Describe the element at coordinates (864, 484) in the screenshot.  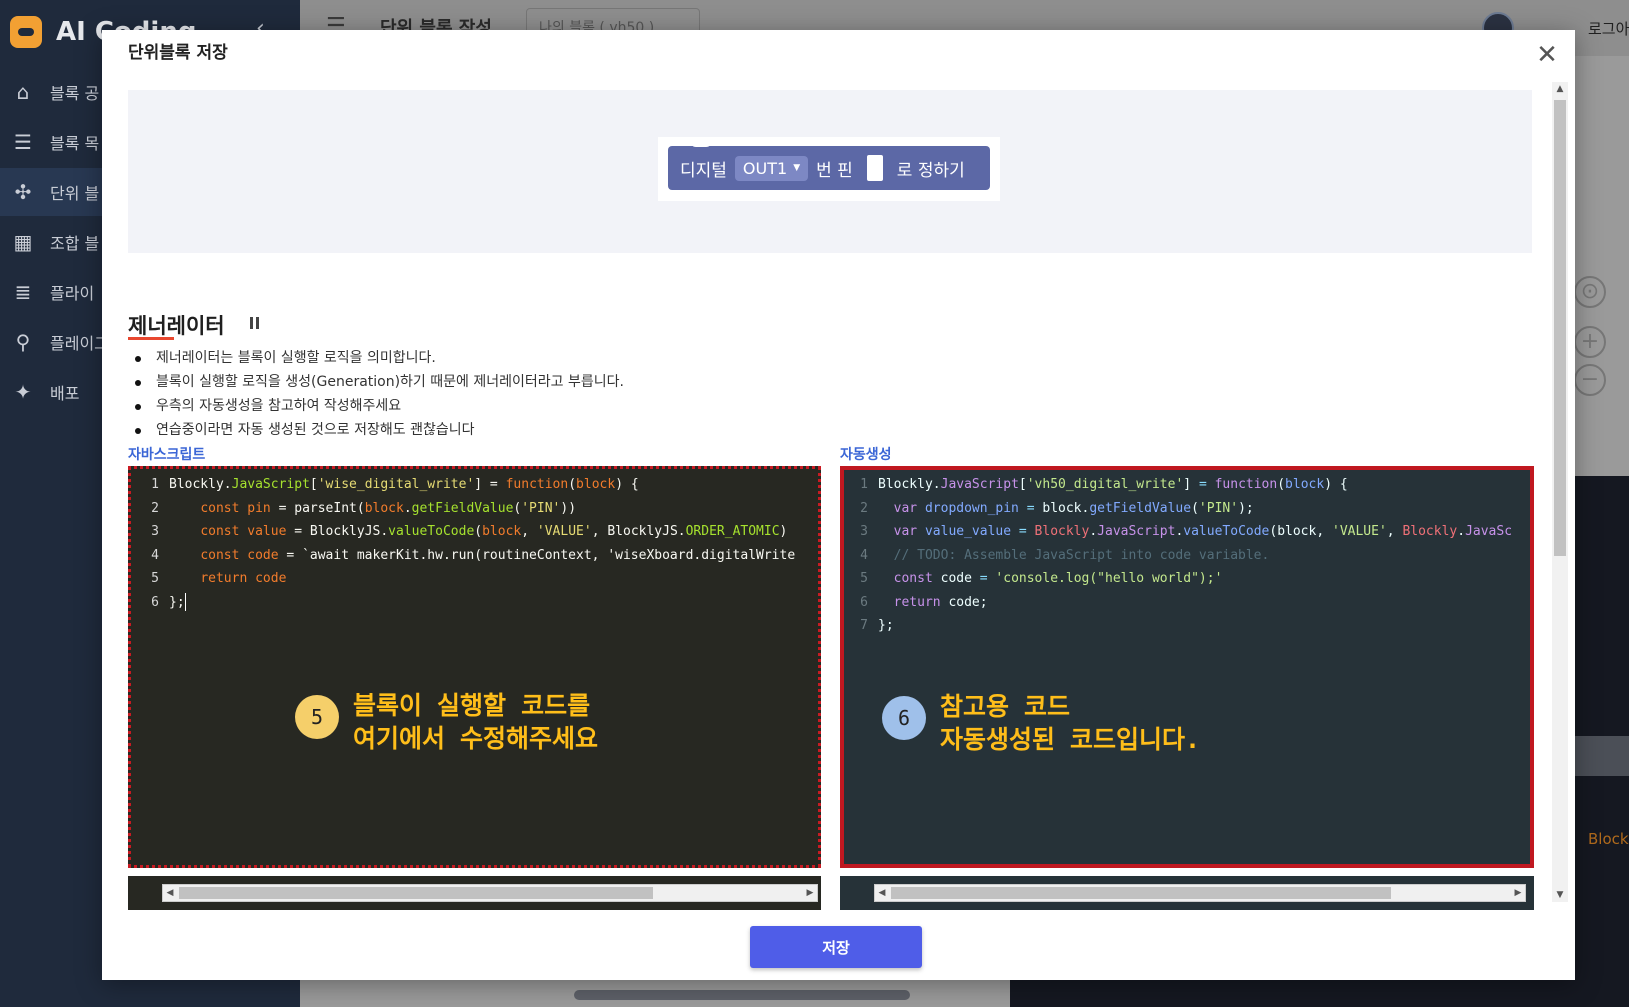
I see `line-number: 1` at that location.